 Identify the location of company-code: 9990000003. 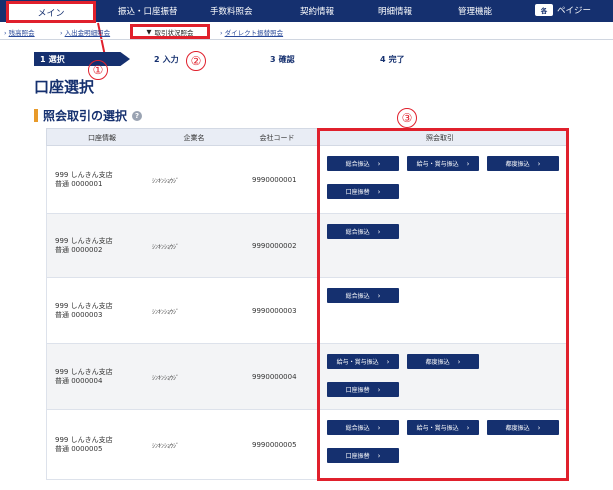
(274, 311).